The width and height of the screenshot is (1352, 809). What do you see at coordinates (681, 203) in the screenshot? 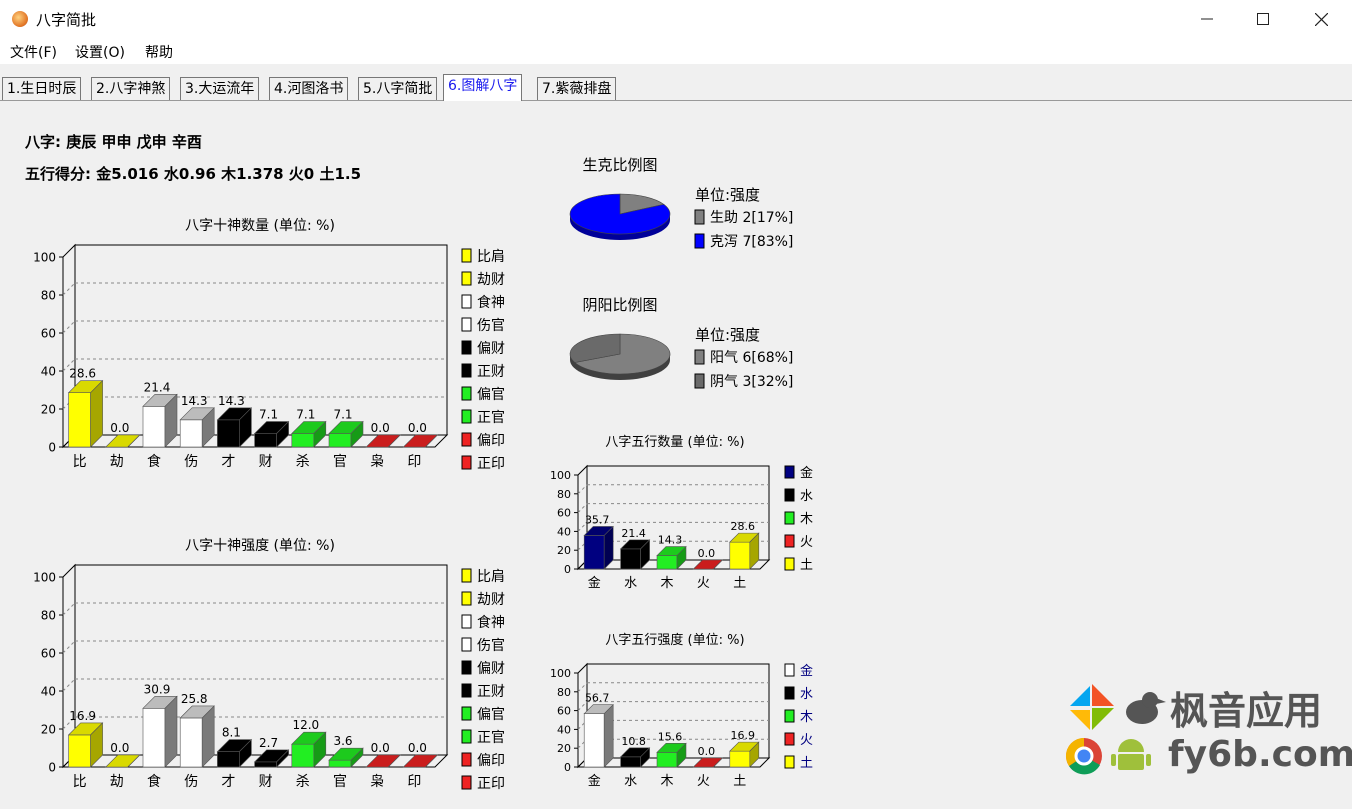
I see `shengke-pie-chart: 生克比例图单位:强度生助 2[17%] 克泻 7[83%]` at bounding box center [681, 203].